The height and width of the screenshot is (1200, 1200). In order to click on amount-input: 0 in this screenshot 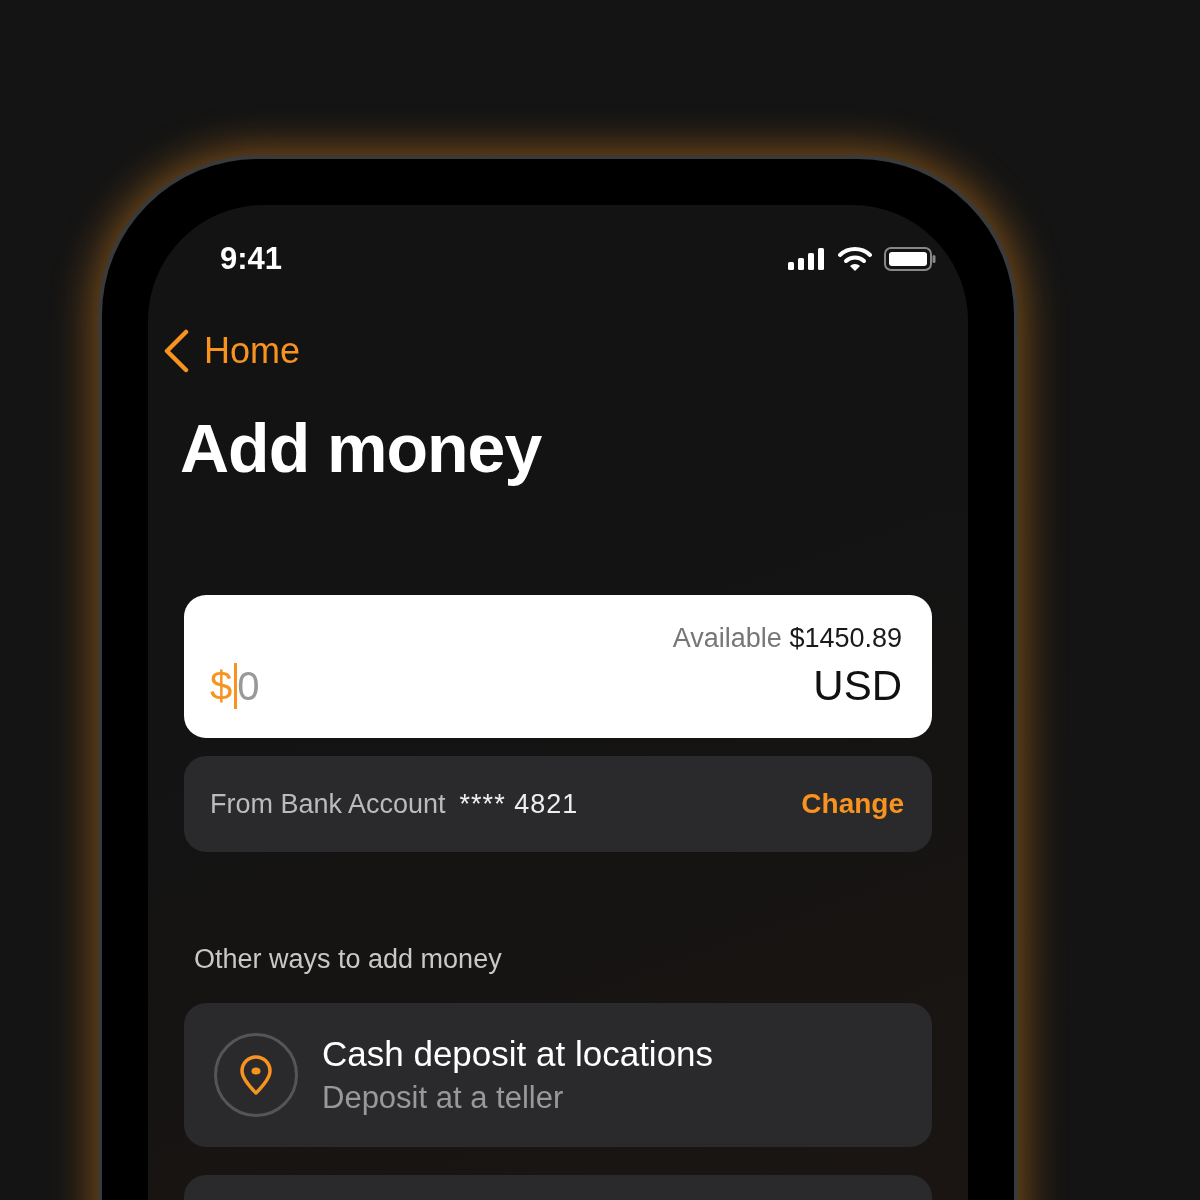, I will do `click(297, 686)`.